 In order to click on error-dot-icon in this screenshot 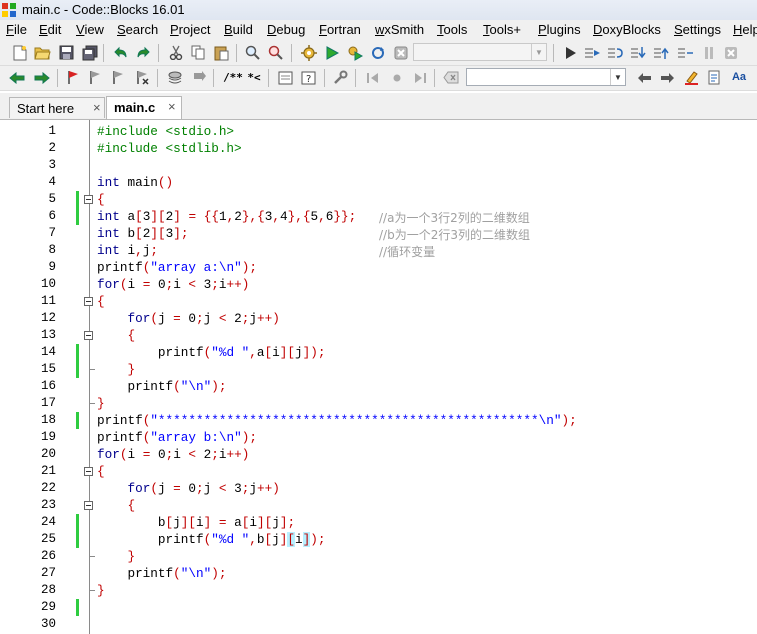, I will do `click(396, 77)`.